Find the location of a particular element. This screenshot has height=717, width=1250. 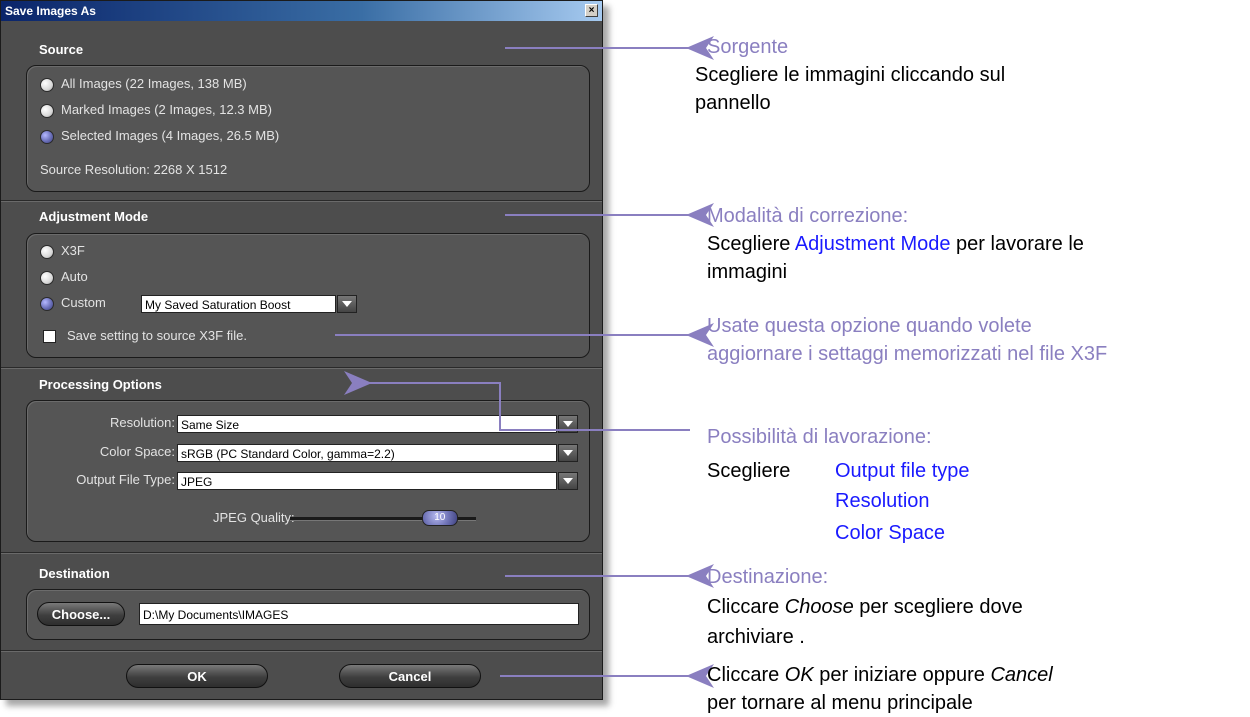

annotation-processing-lead: Scegliere is located at coordinates (749, 471).